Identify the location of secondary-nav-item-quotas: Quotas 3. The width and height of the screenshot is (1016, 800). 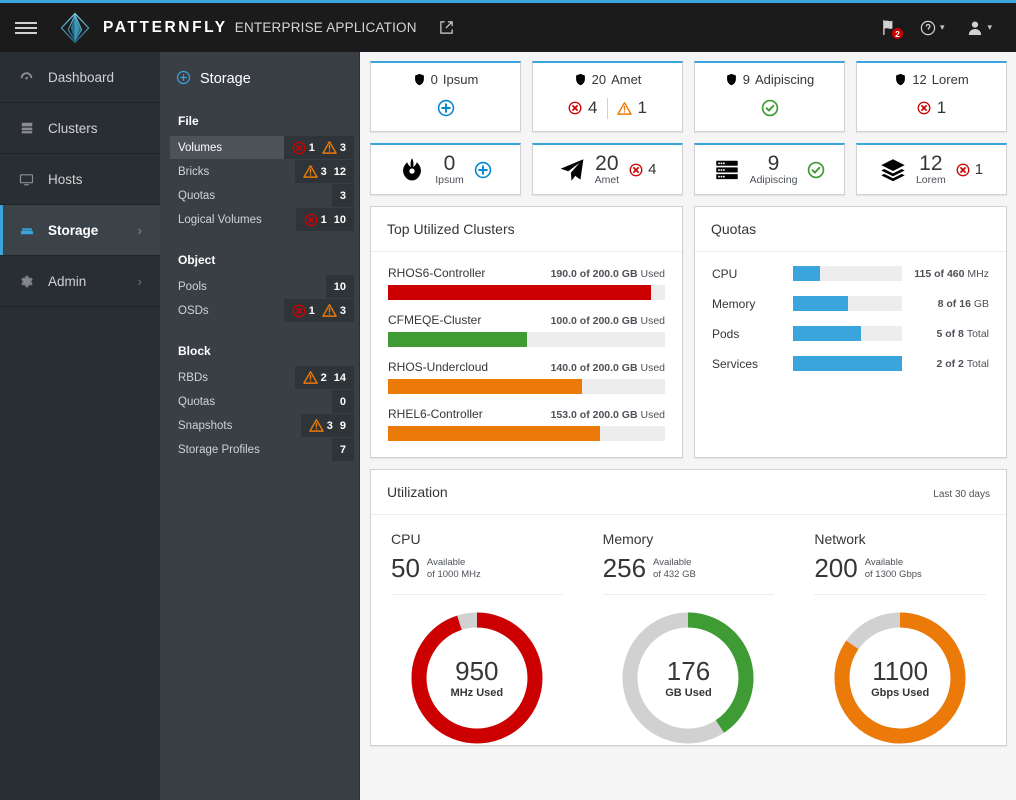
(262, 195).